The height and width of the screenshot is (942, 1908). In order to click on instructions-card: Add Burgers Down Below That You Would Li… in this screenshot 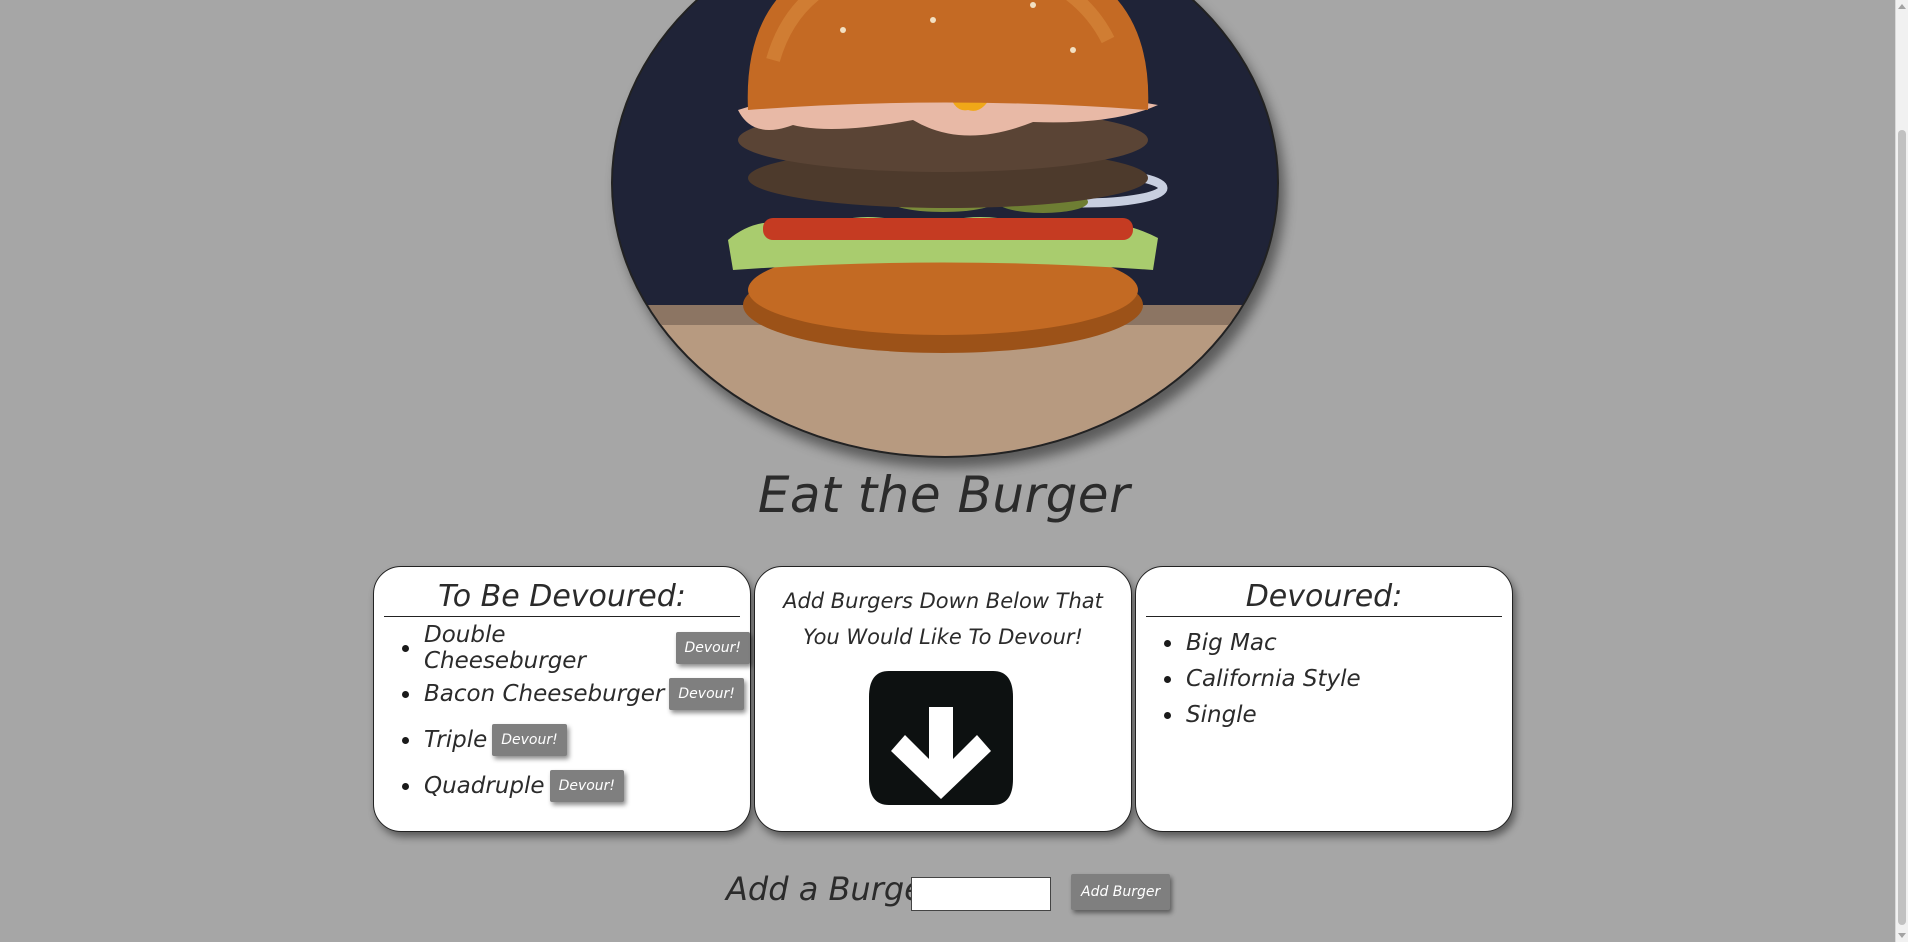, I will do `click(943, 699)`.